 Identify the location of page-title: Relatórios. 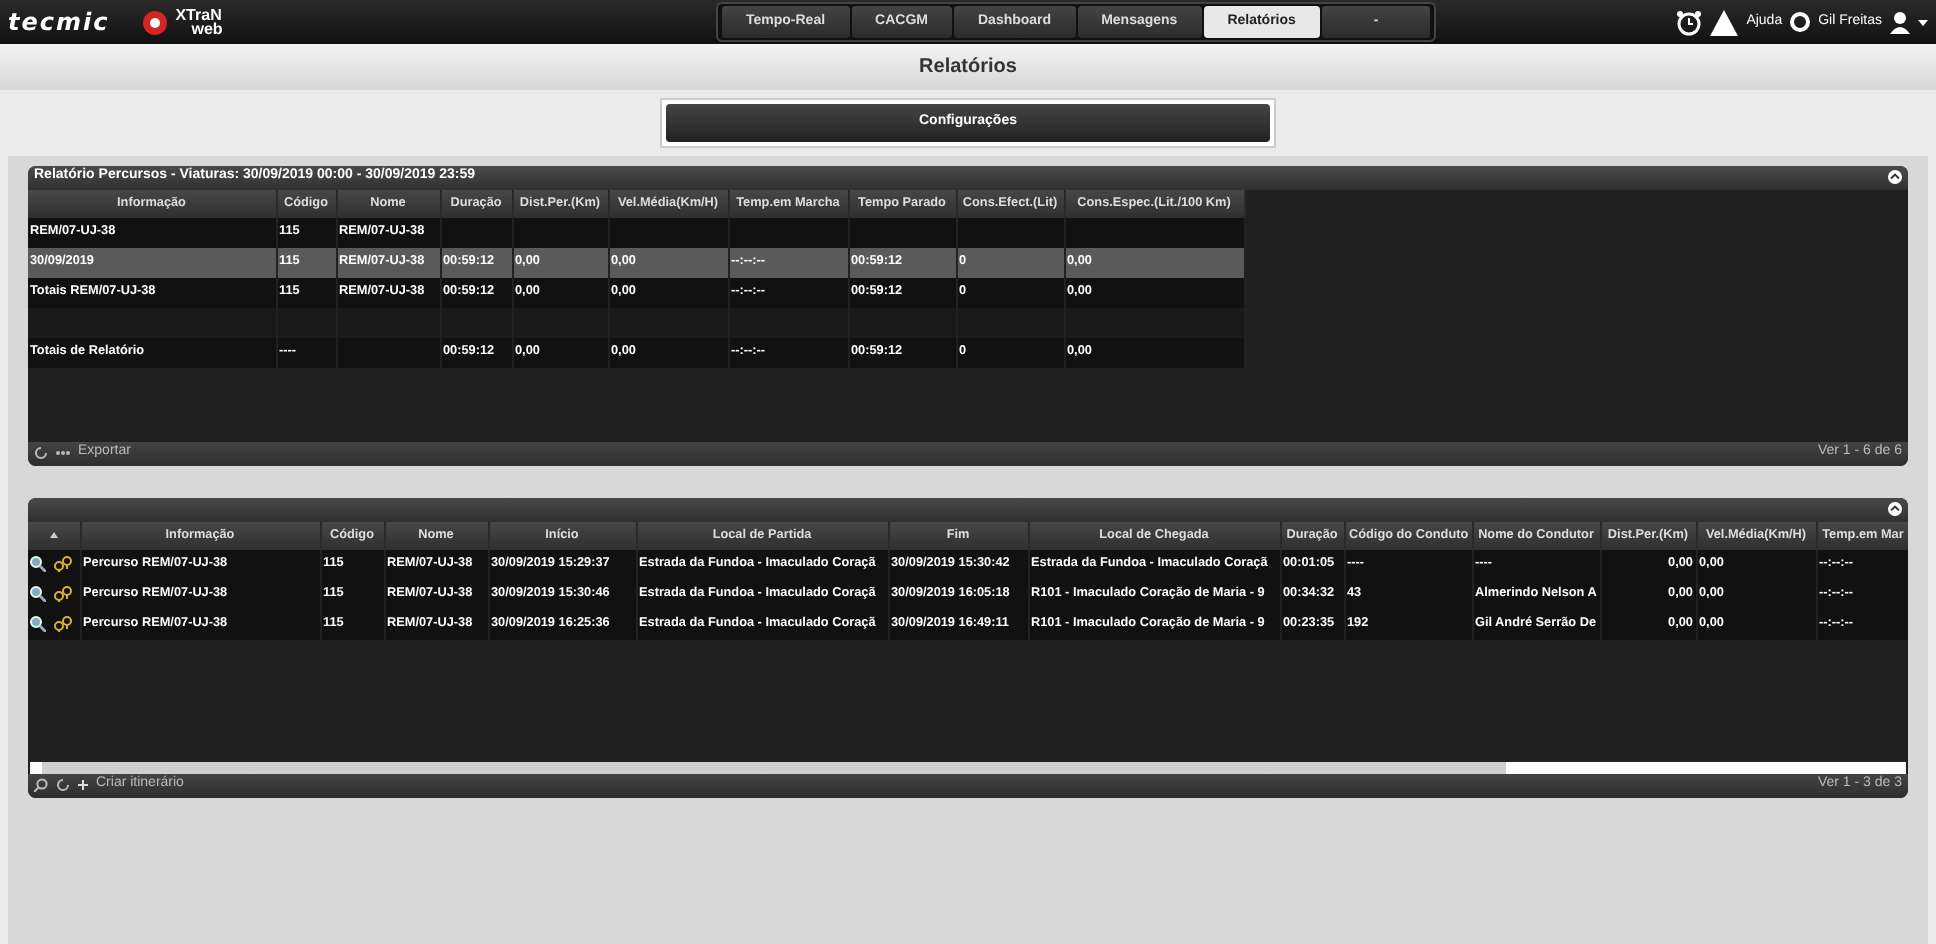
(968, 68).